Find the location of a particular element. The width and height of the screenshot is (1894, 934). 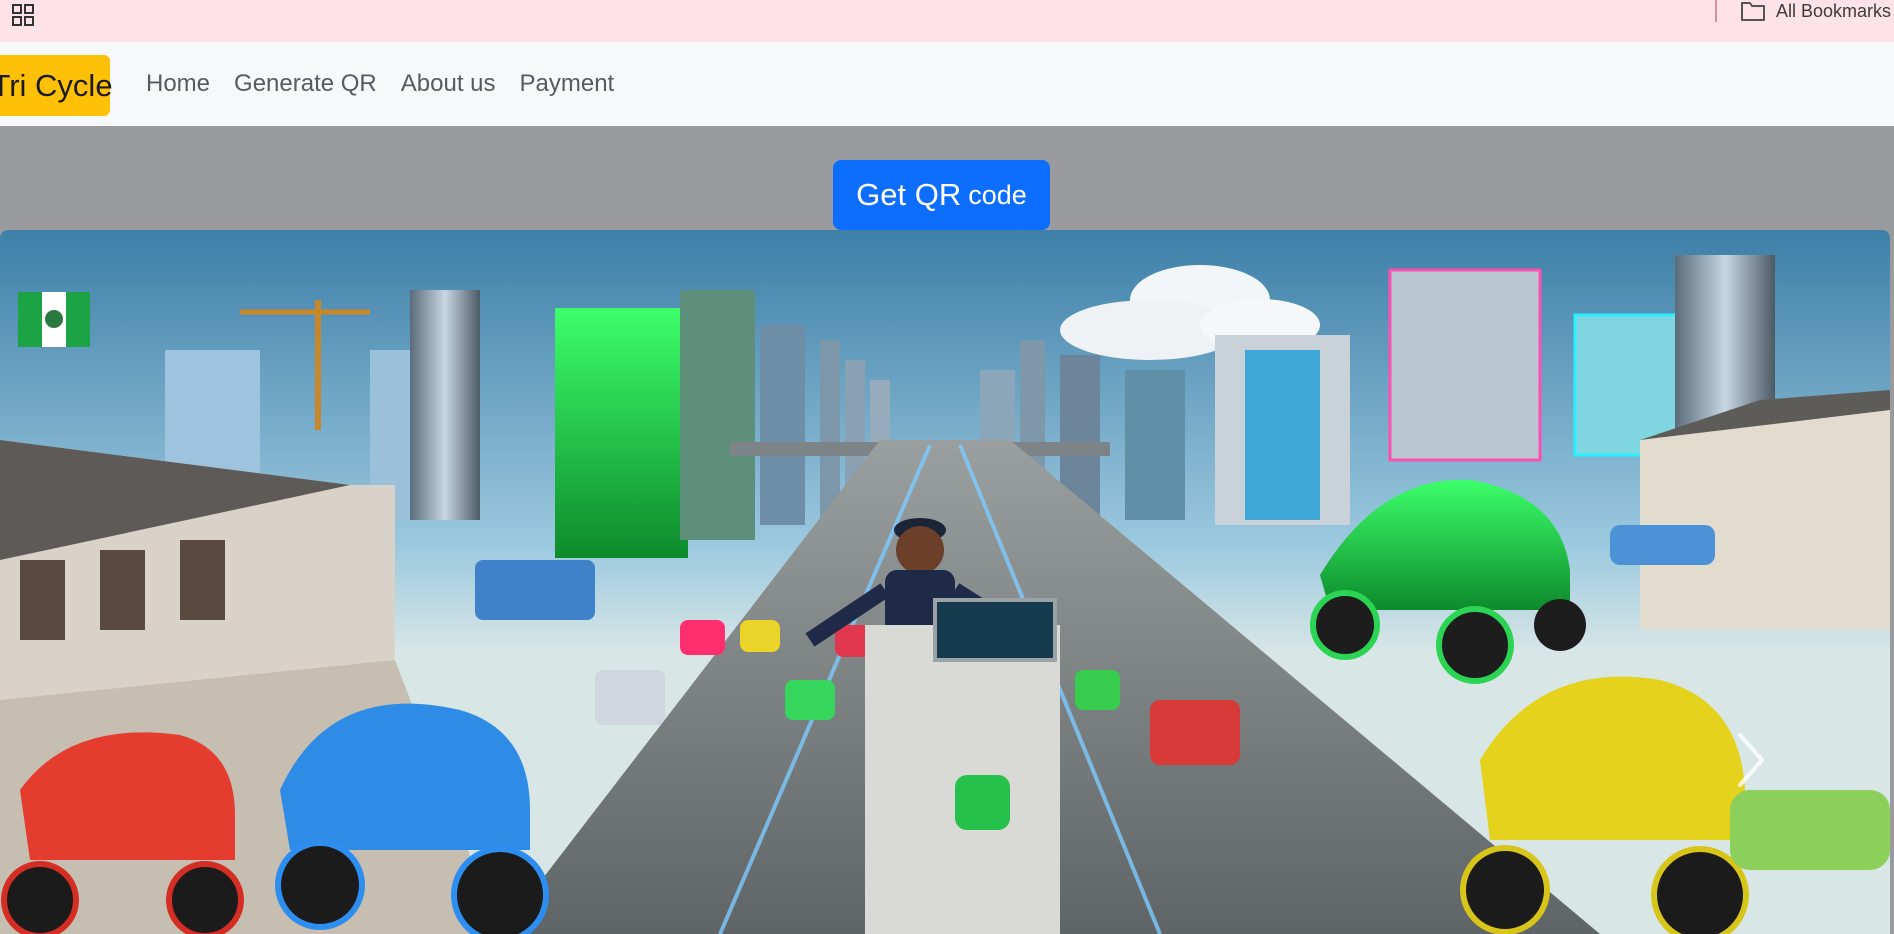

get-qr-label: Get QR is located at coordinates (909, 194).